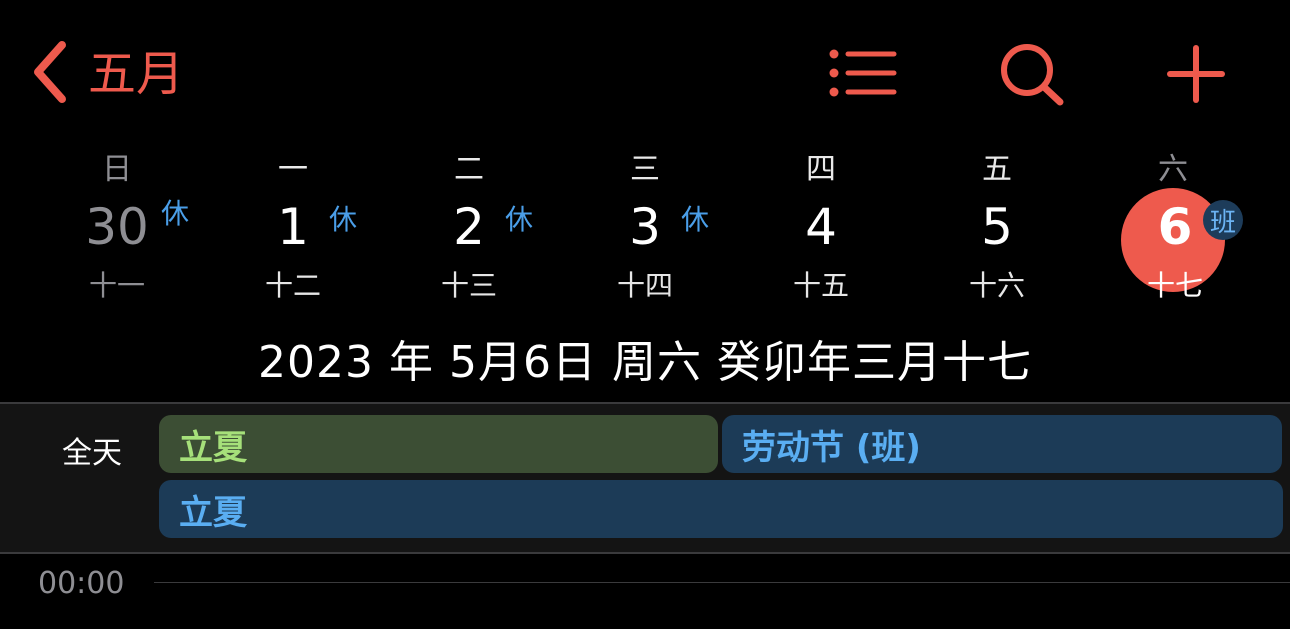 The image size is (1290, 629). What do you see at coordinates (468, 285) in the screenshot?
I see `lunar-date: 十三` at bounding box center [468, 285].